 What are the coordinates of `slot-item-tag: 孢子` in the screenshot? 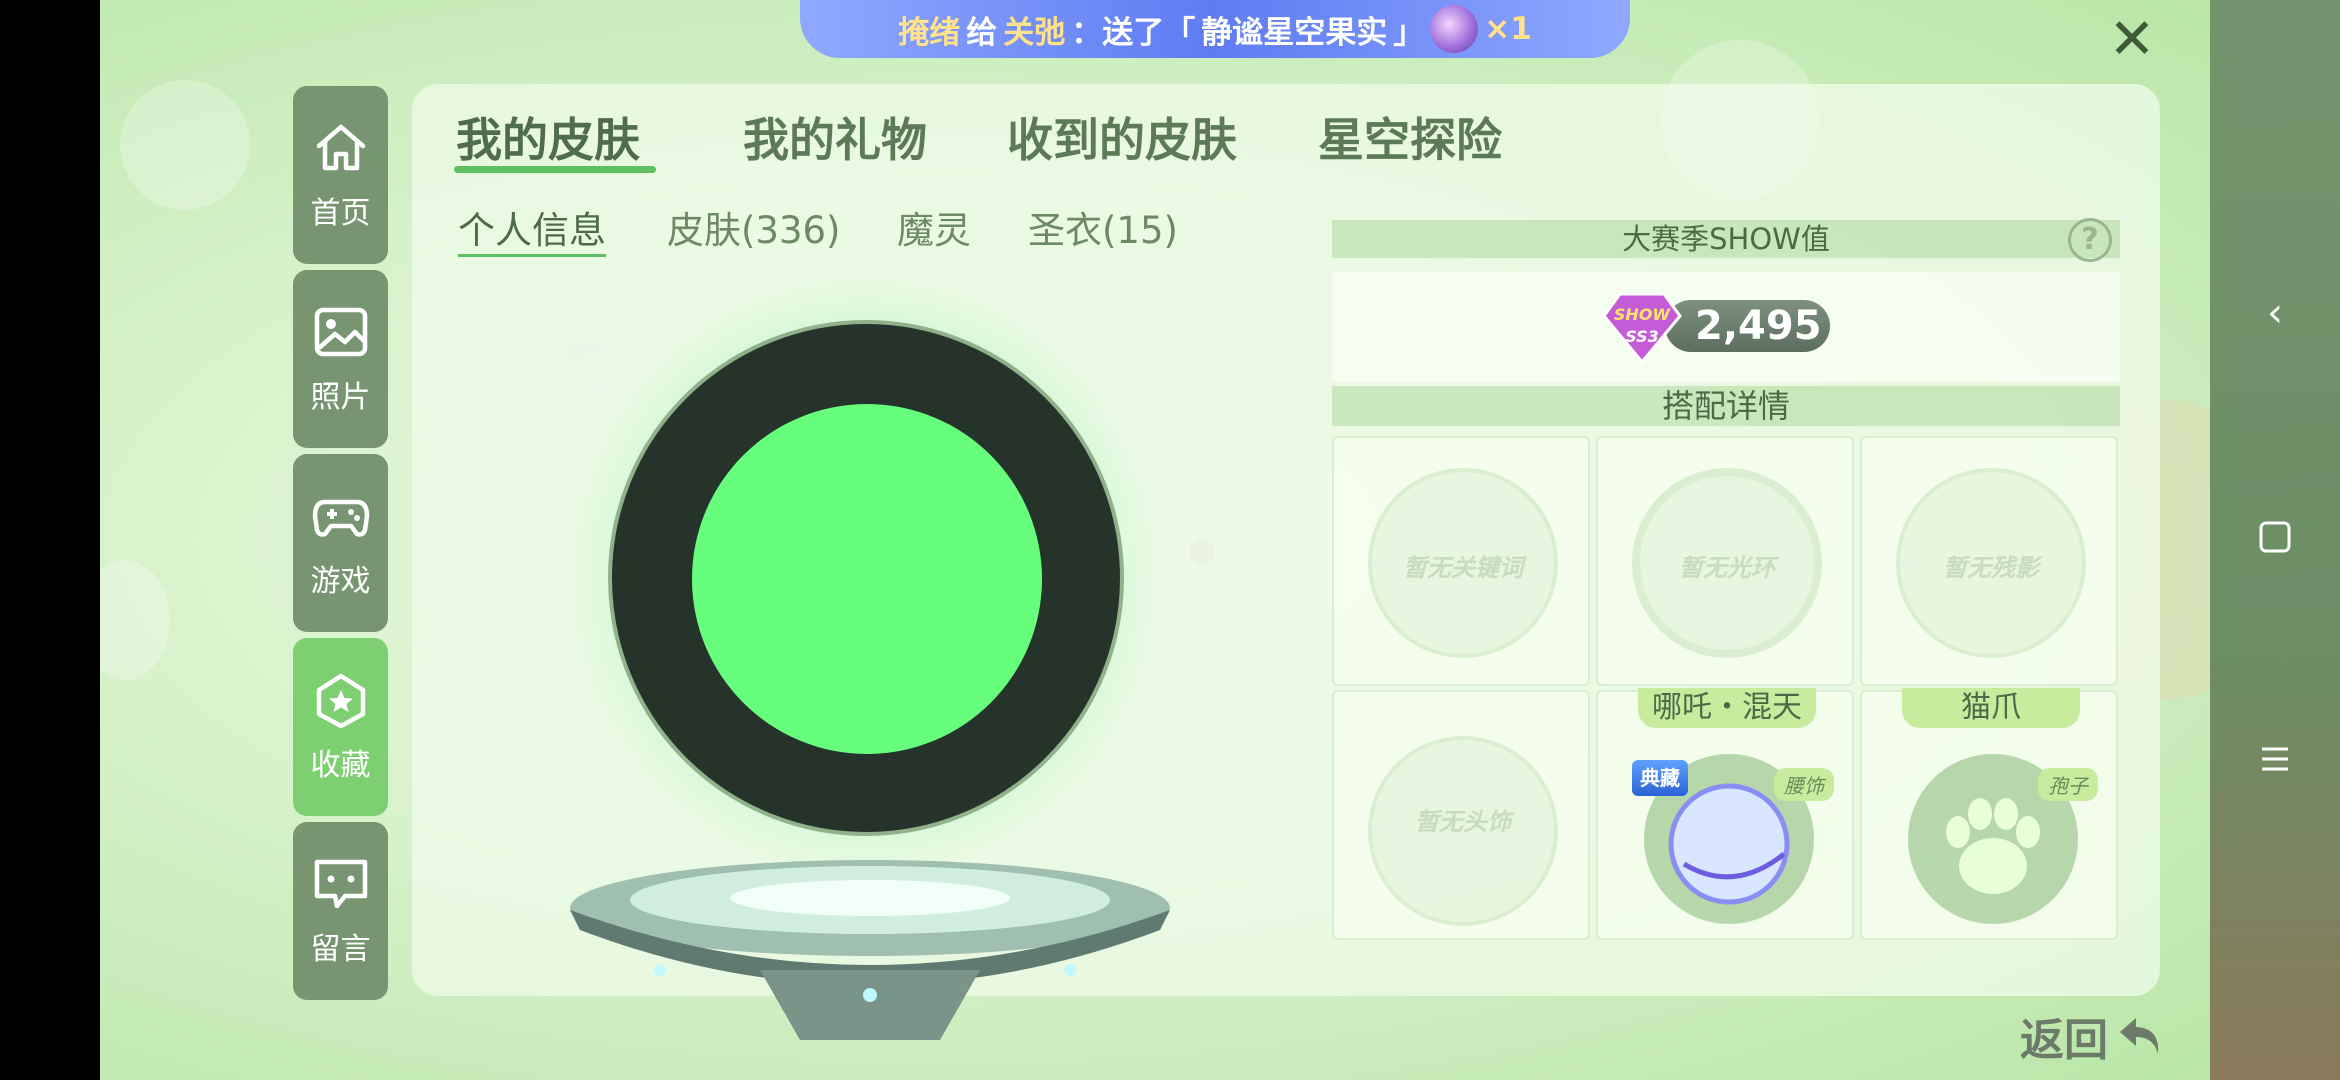 It's located at (2068, 784).